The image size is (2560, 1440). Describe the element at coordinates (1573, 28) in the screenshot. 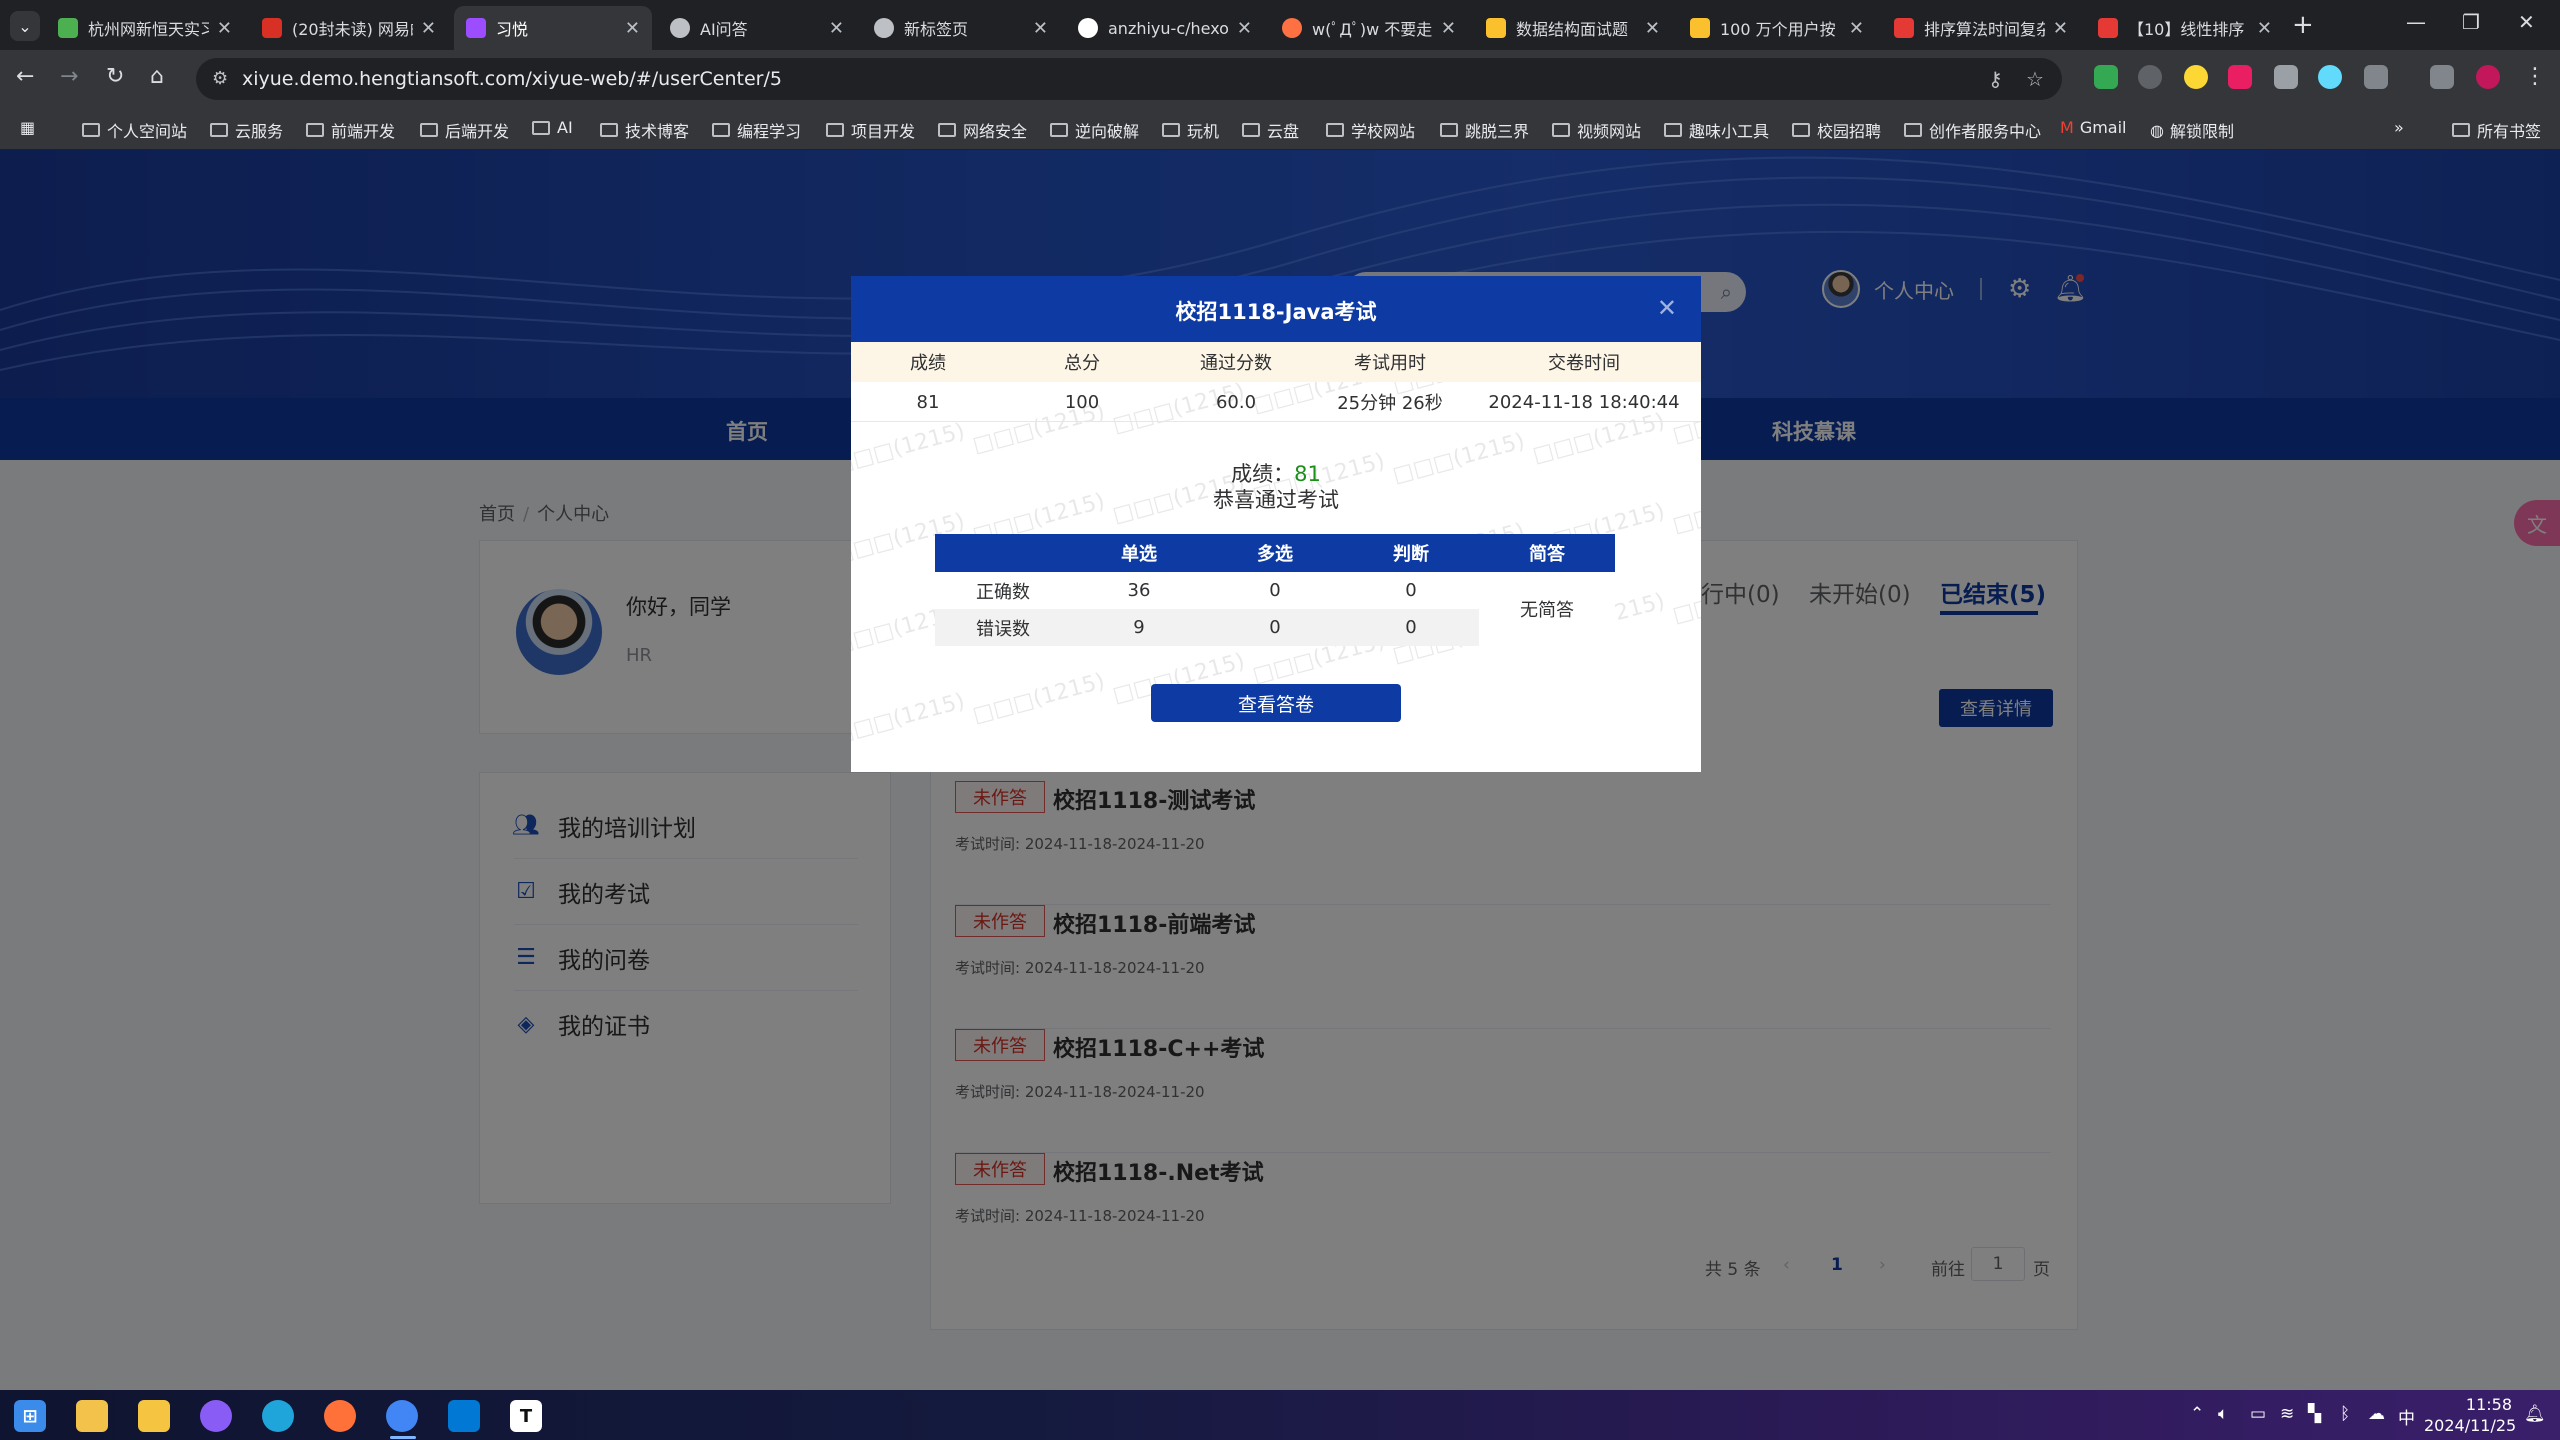

I see `browser-tab: 数据结构面试题 ✕` at that location.